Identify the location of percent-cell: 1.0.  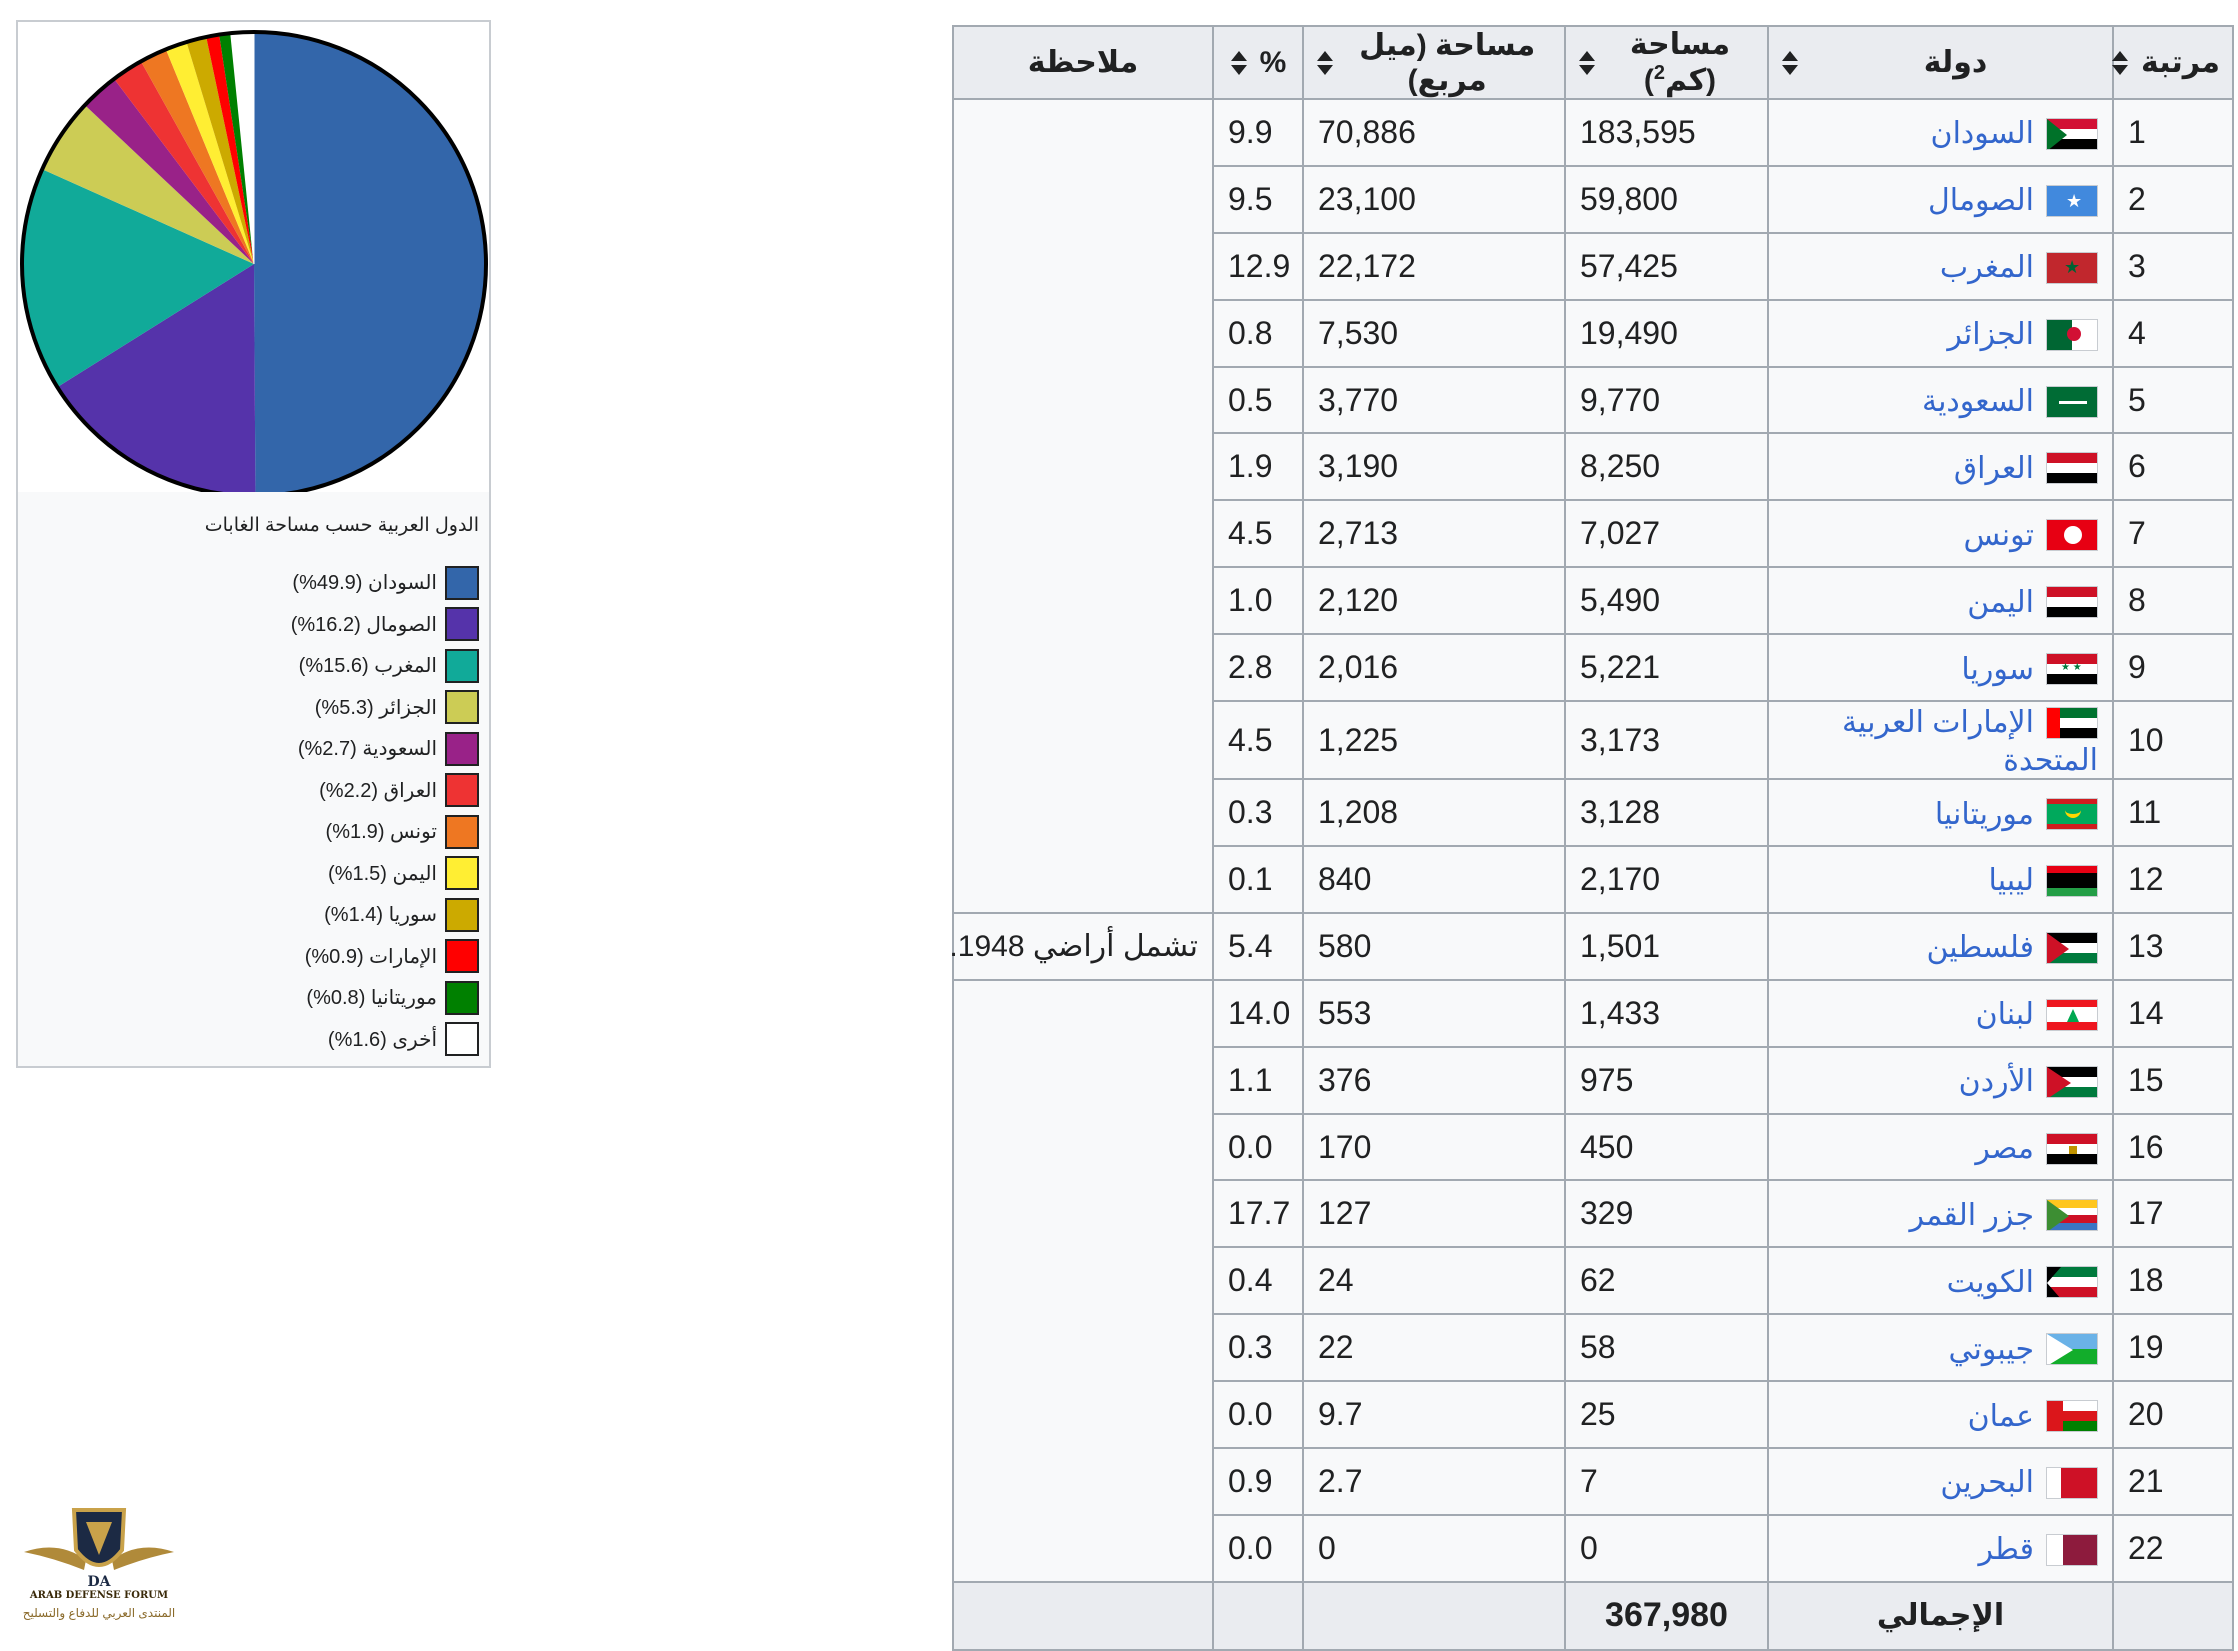
(1258, 601).